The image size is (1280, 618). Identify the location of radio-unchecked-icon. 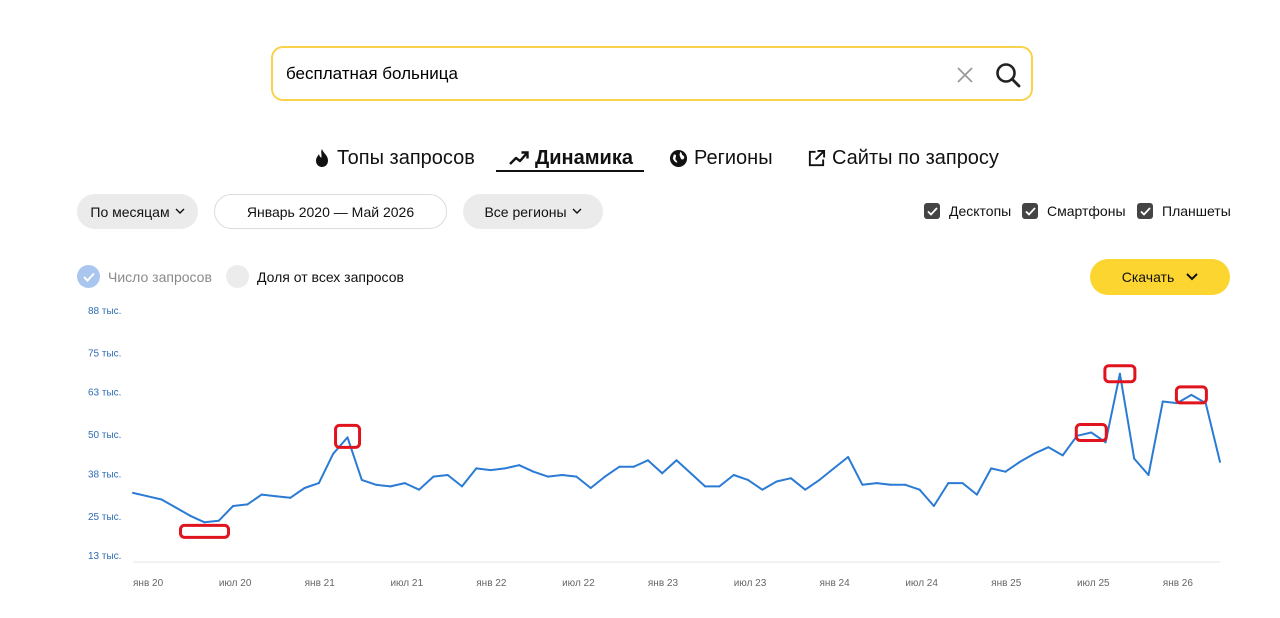
(237, 276).